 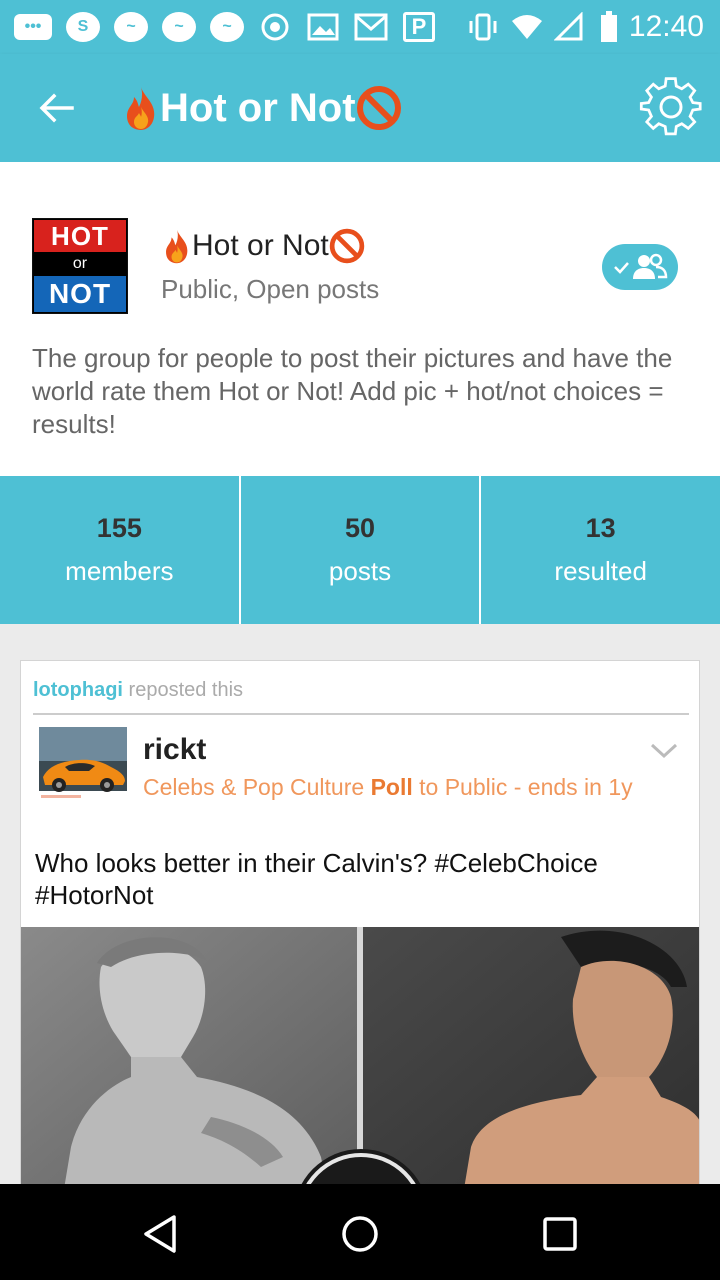 What do you see at coordinates (666, 26) in the screenshot?
I see `clock: 12:40` at bounding box center [666, 26].